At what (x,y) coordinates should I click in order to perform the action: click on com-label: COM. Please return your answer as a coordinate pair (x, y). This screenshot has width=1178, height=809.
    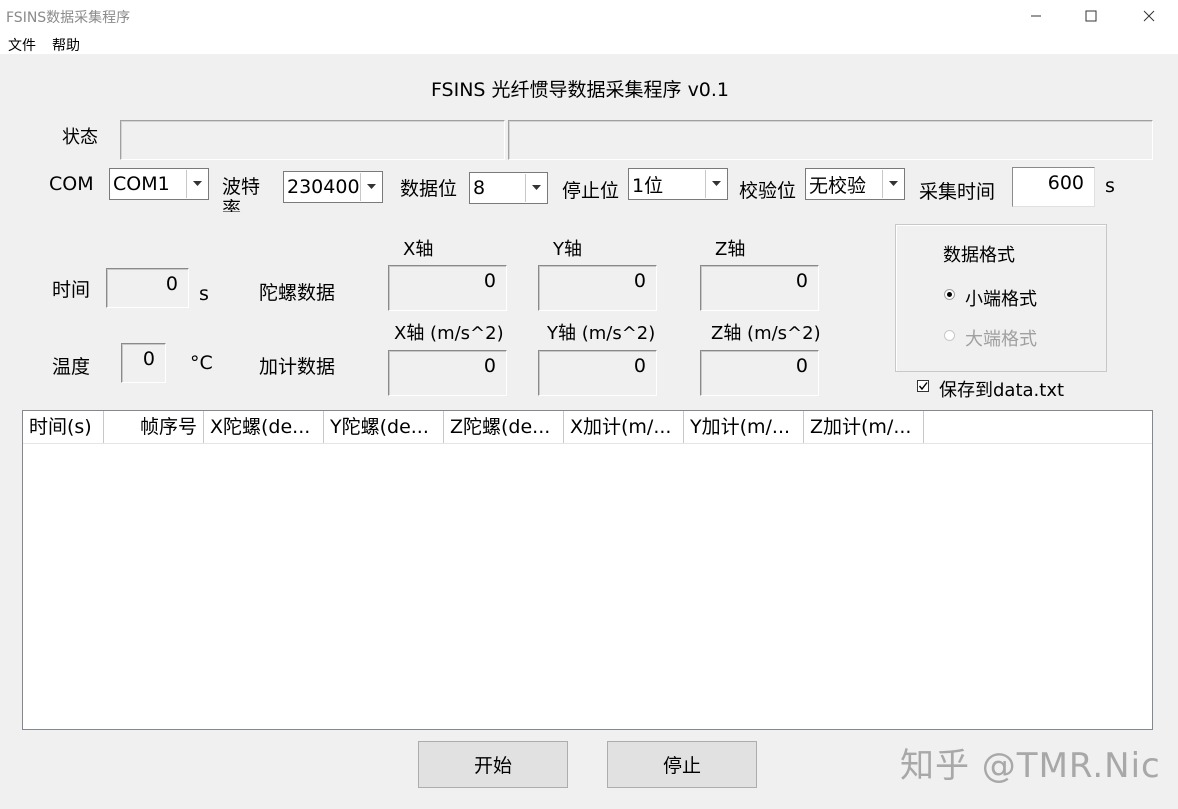
    Looking at the image, I should click on (71, 184).